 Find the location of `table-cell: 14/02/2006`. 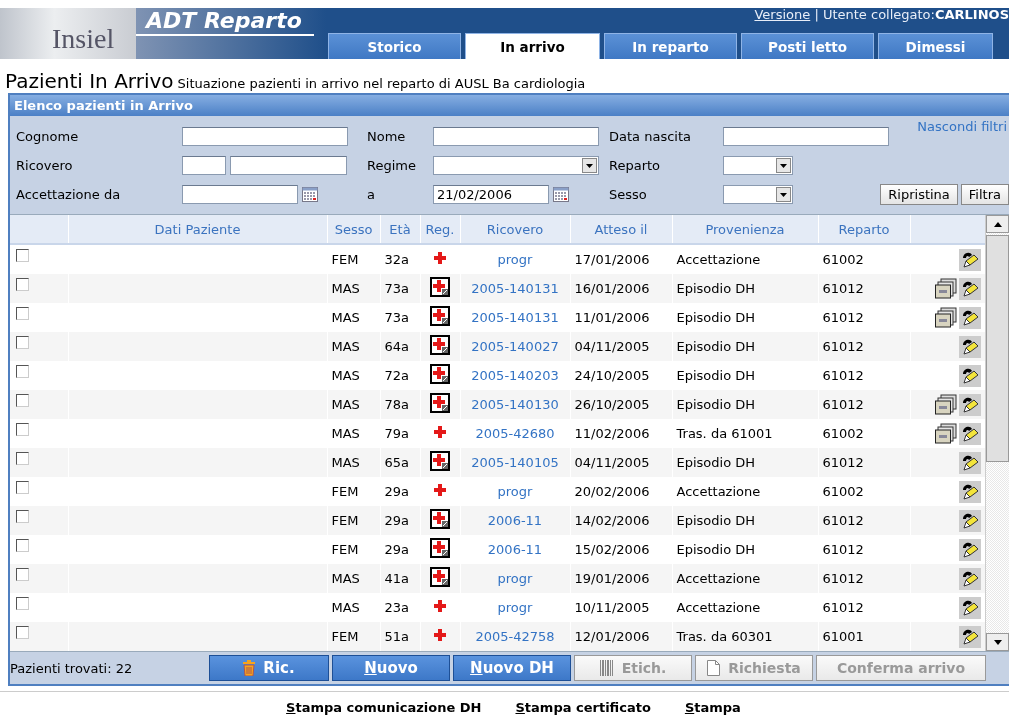

table-cell: 14/02/2006 is located at coordinates (621, 520).